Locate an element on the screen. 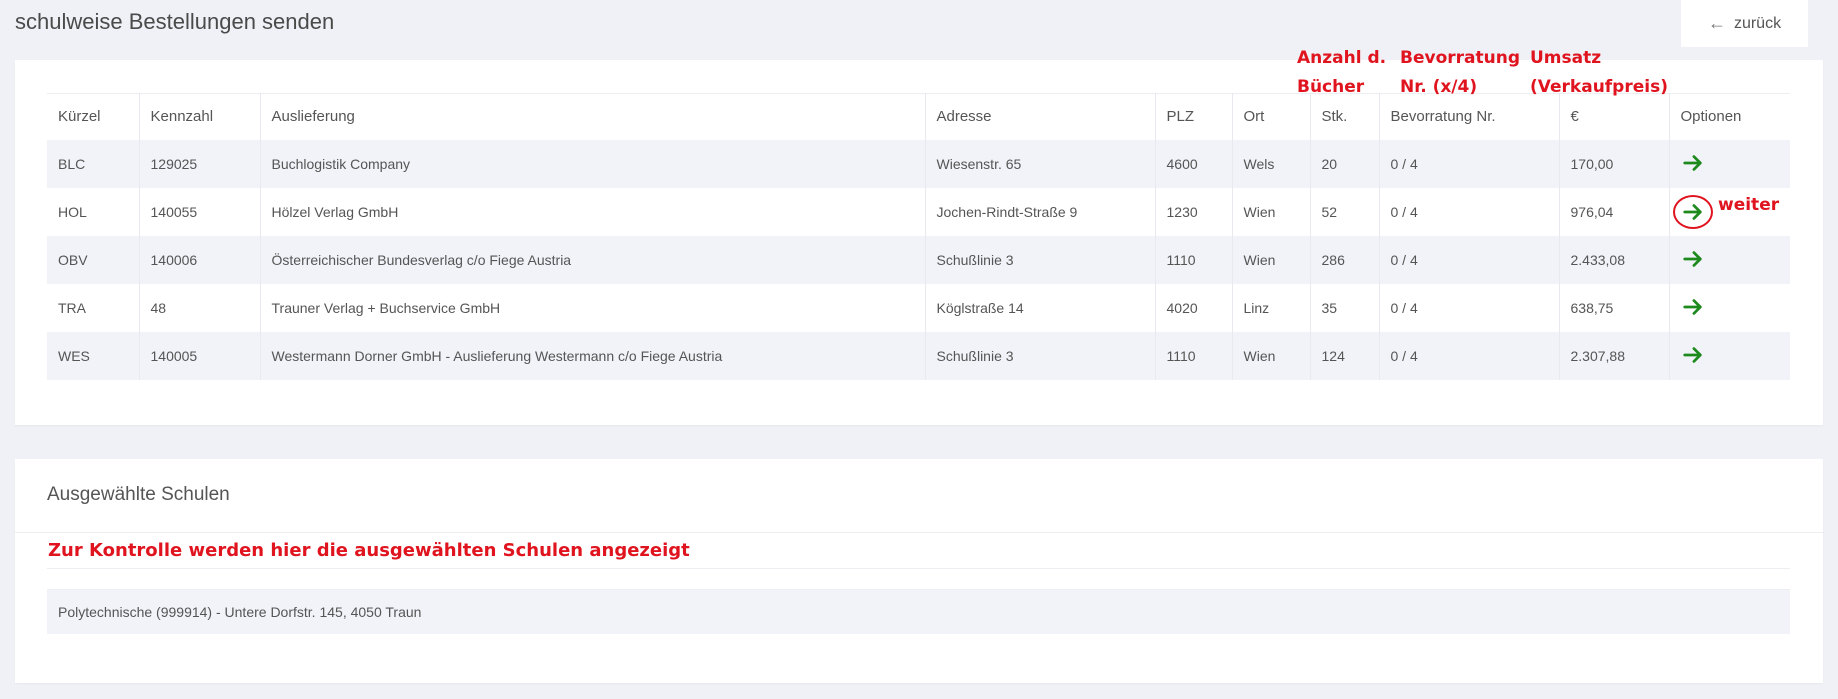  cell-kuerzel: TRA is located at coordinates (93, 307).